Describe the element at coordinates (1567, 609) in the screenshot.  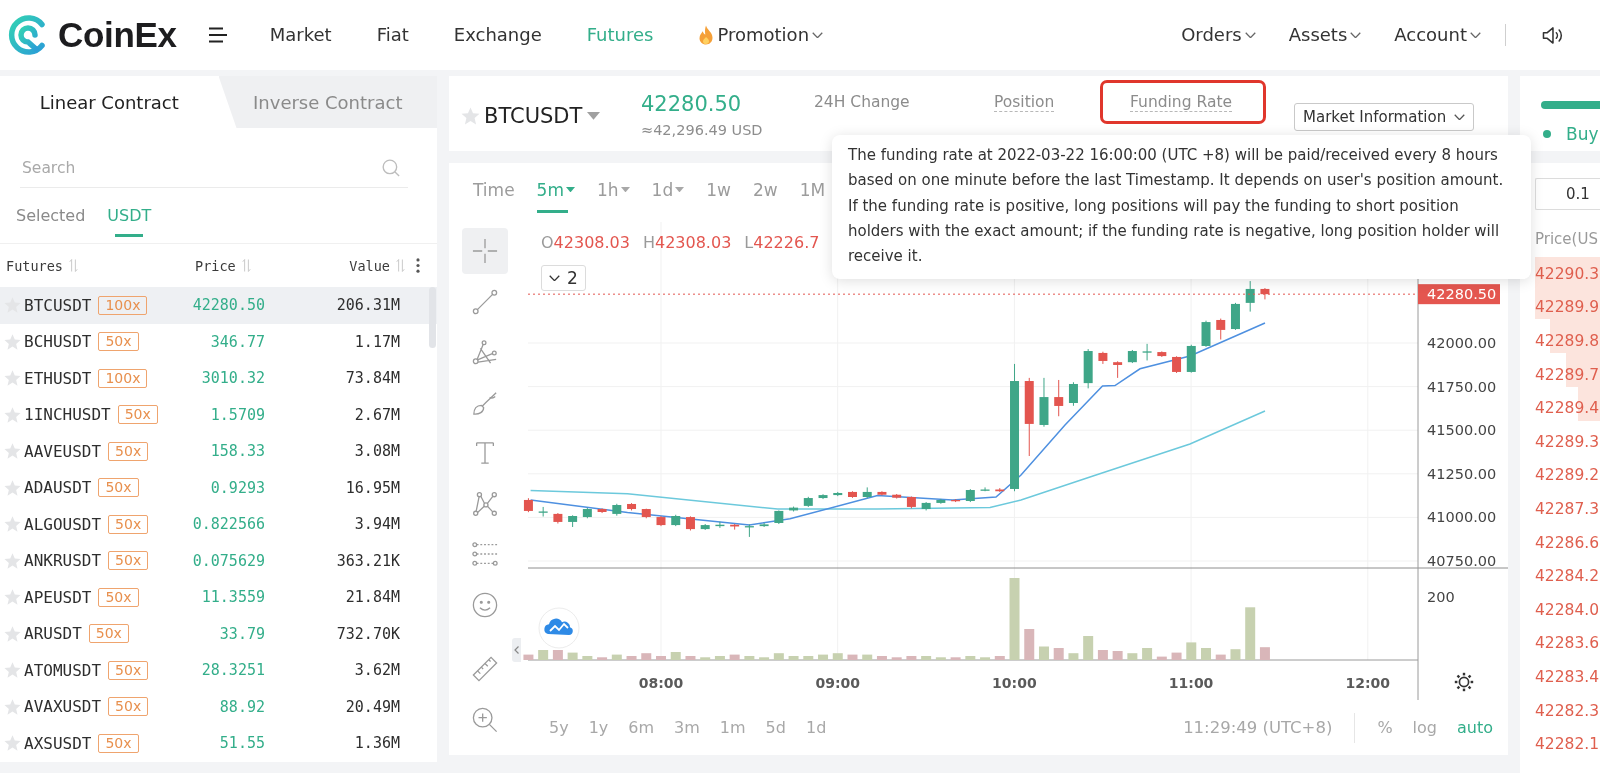
I see `ask-price: 42284.0` at that location.